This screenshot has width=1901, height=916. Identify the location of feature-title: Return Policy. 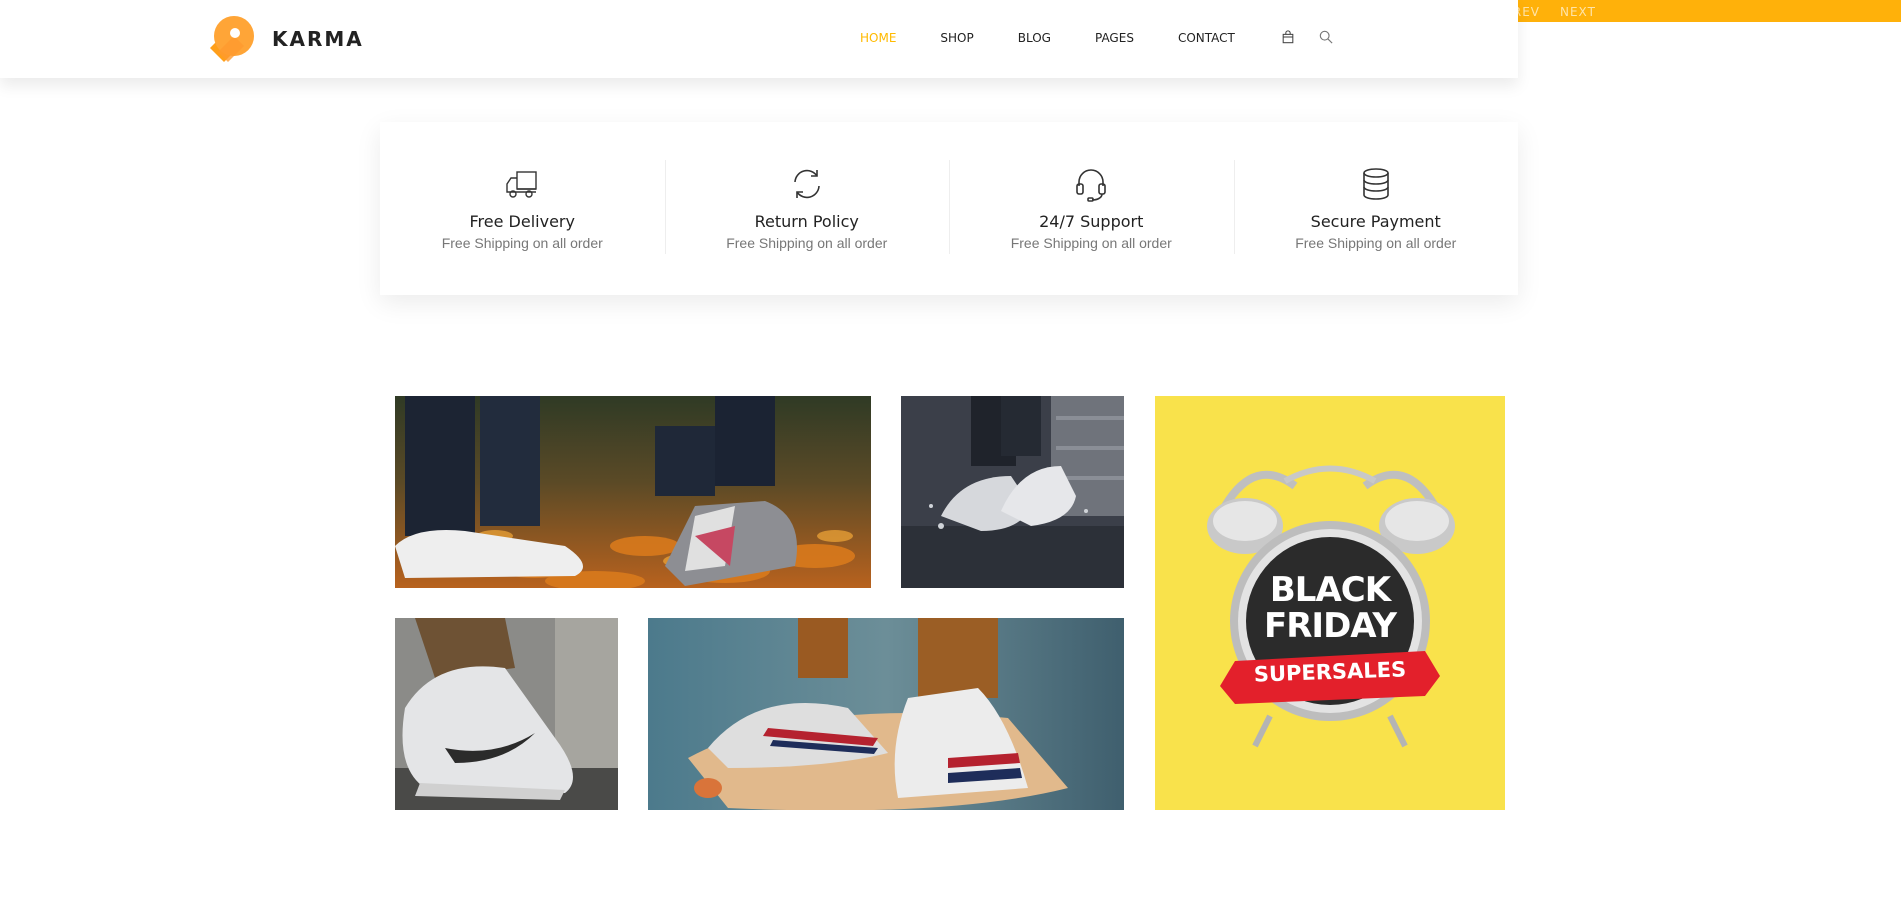
(806, 221).